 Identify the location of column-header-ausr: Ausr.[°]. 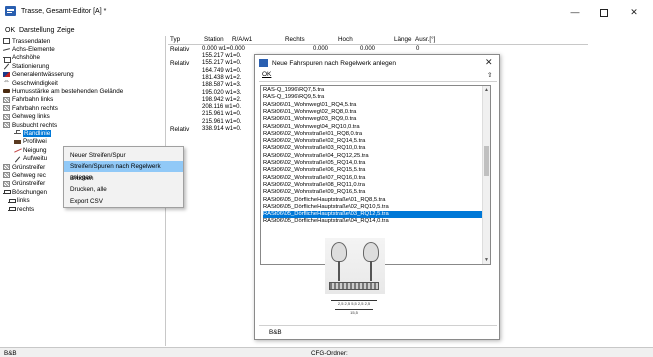
(425, 39).